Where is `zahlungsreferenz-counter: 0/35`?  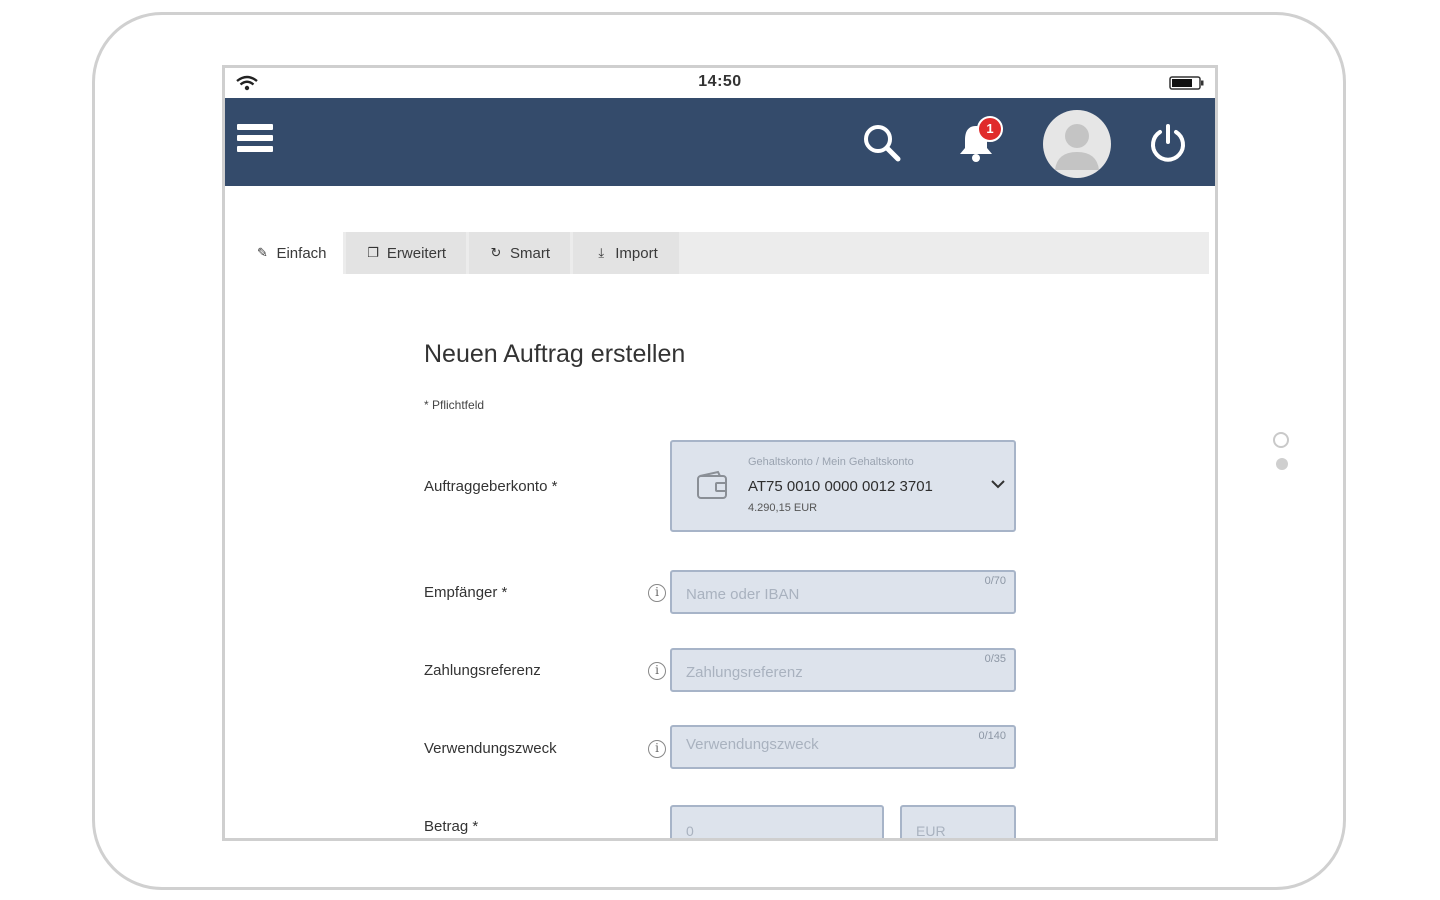
zahlungsreferenz-counter: 0/35 is located at coordinates (995, 659).